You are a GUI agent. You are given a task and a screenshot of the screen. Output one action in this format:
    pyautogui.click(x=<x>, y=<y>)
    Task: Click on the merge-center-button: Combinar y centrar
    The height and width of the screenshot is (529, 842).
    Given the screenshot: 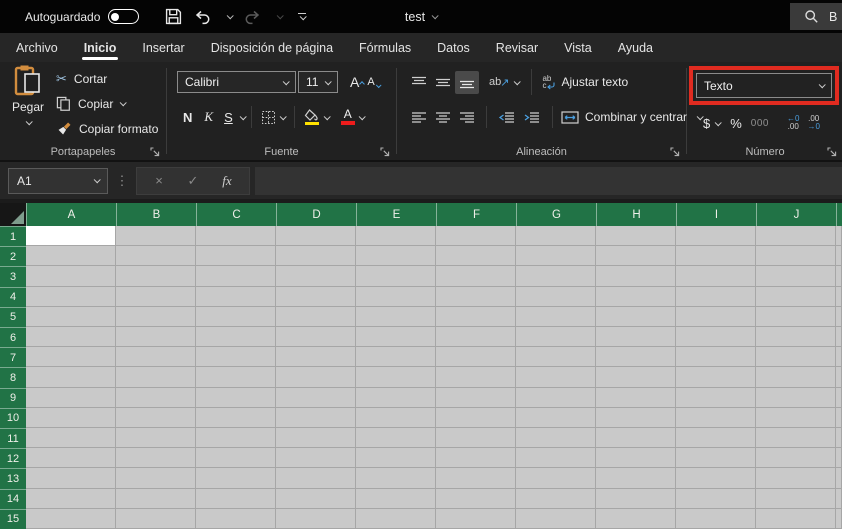 What is the action you would take?
    pyautogui.click(x=632, y=117)
    